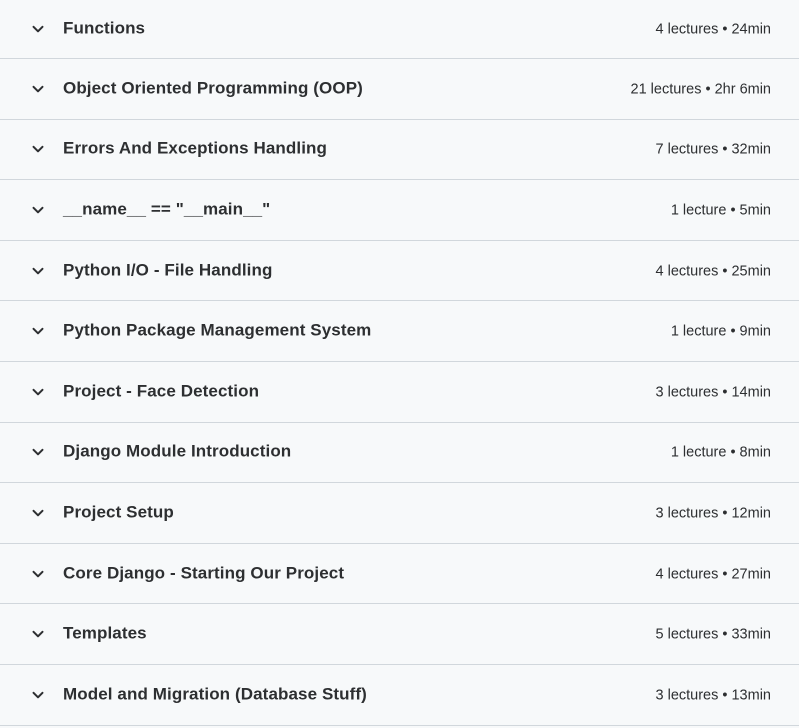 The image size is (799, 728). I want to click on section-lecture-count: 4 lectures • 24min, so click(713, 29).